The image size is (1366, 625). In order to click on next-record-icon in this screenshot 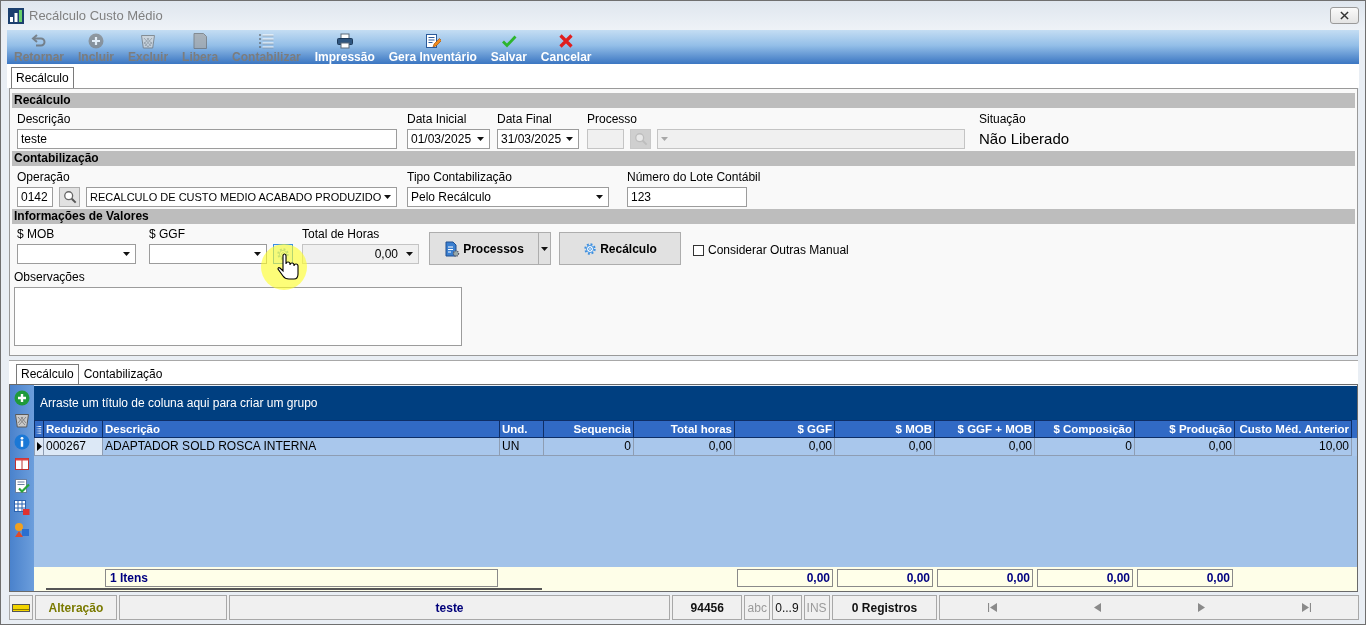, I will do `click(1201, 607)`.